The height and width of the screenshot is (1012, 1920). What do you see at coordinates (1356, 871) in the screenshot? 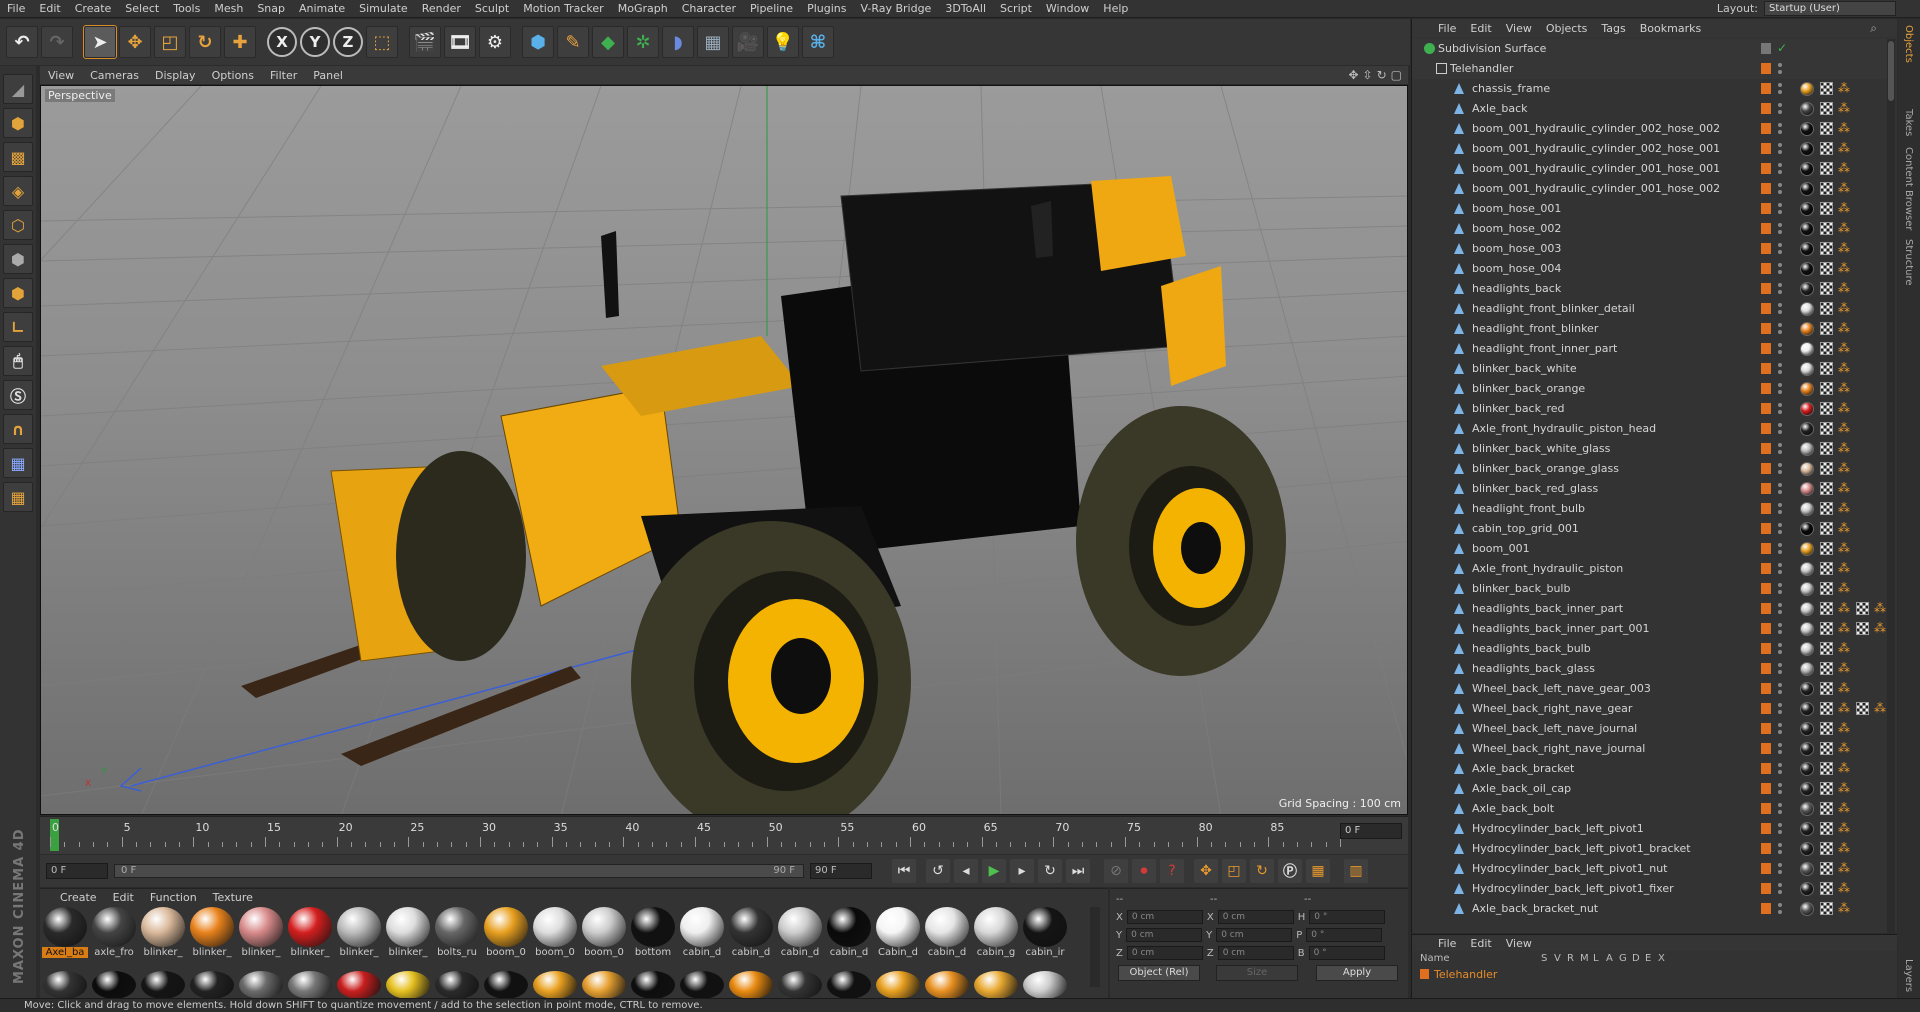
I see `timeline-window-icon: ▥` at bounding box center [1356, 871].